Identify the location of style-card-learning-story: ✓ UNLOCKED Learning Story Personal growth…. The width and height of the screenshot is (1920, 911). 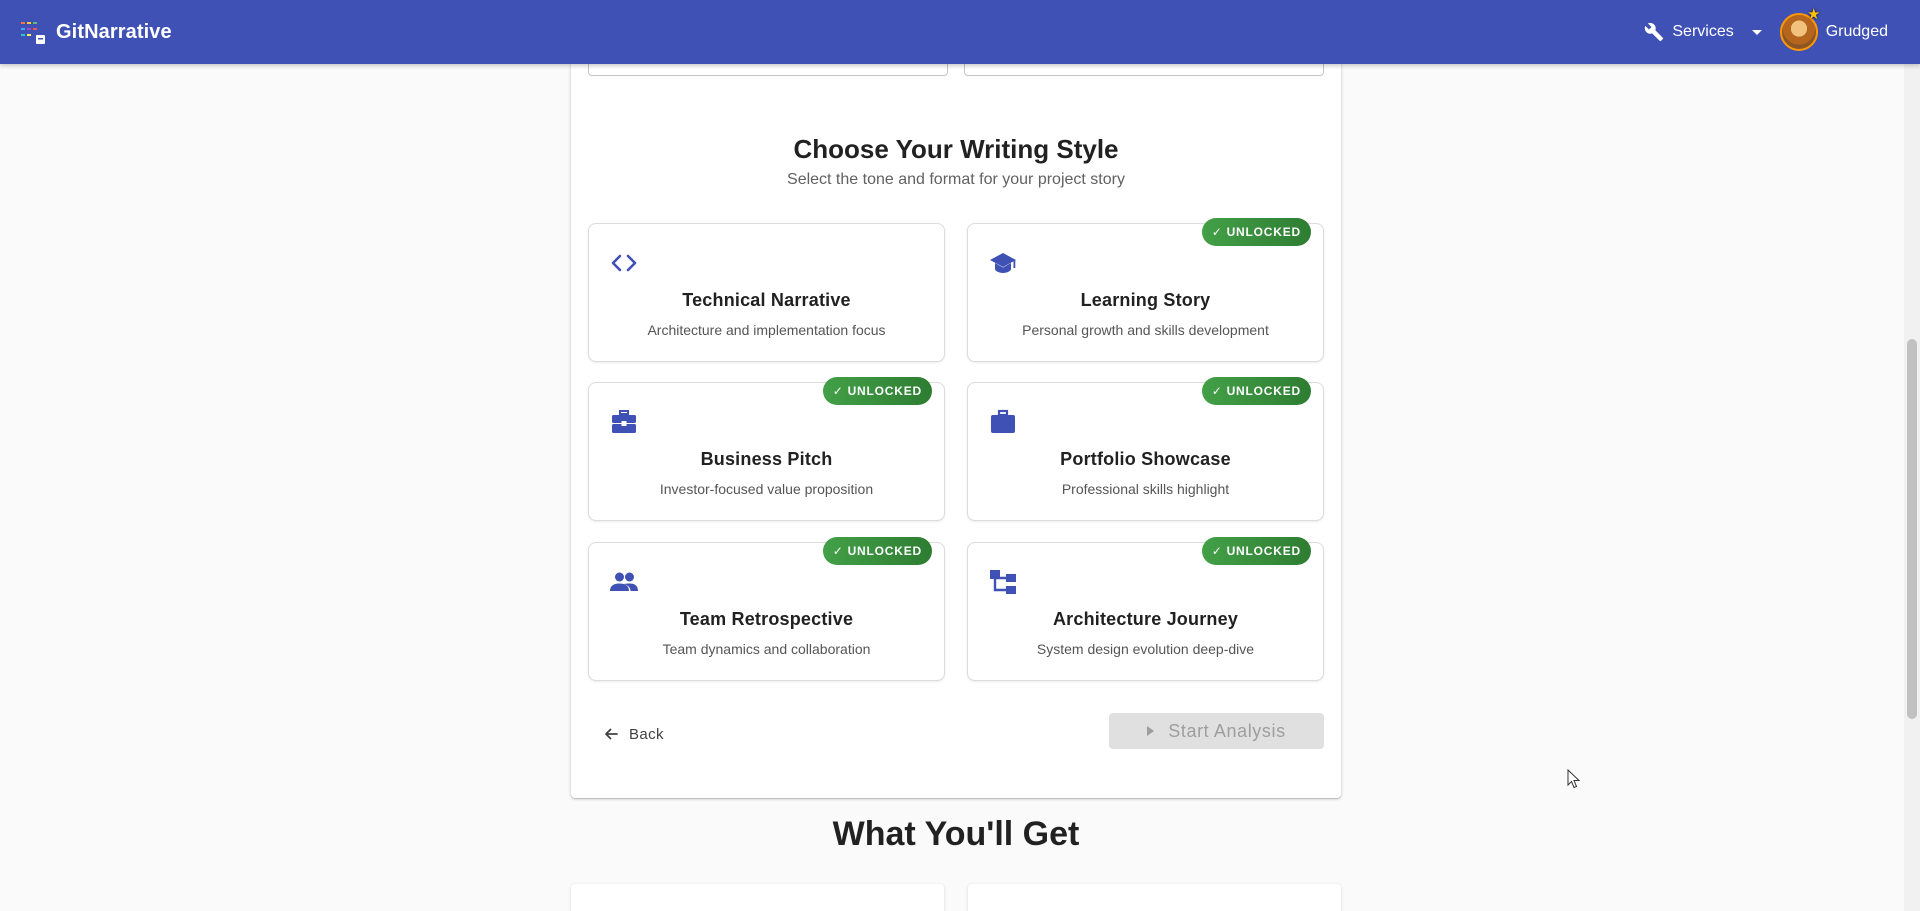
(1145, 290).